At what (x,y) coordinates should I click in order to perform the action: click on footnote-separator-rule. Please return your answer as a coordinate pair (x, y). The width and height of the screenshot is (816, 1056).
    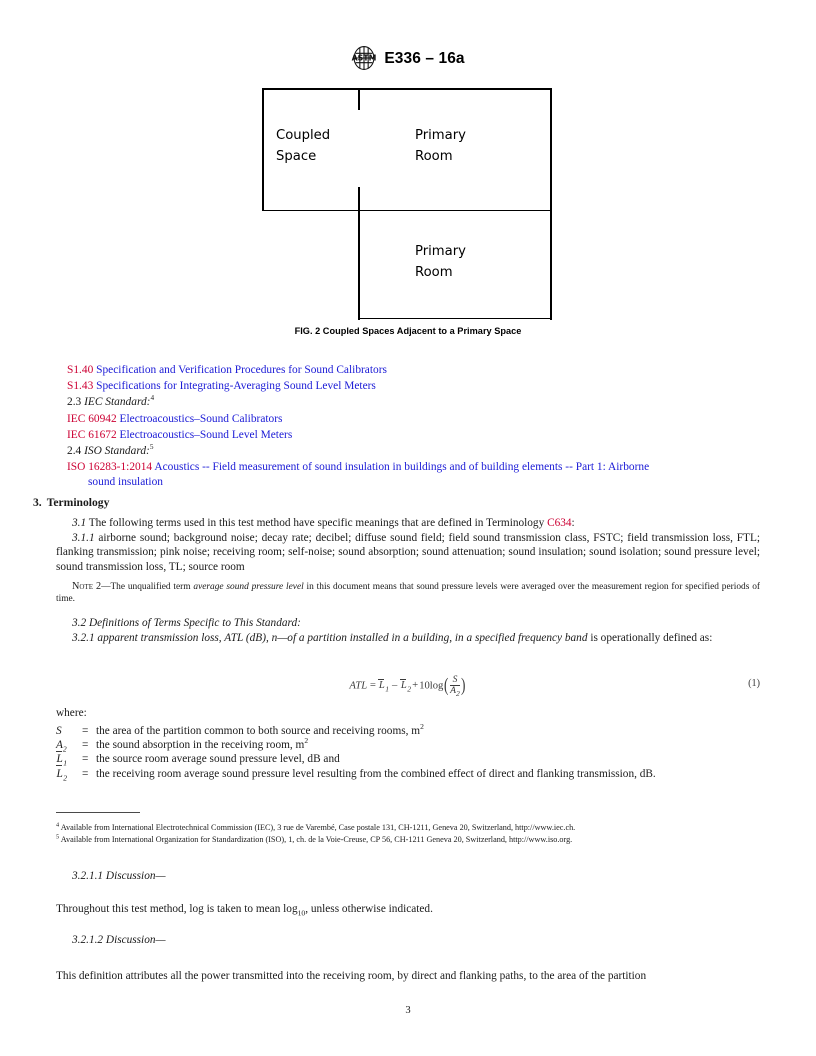
    Looking at the image, I should click on (98, 812).